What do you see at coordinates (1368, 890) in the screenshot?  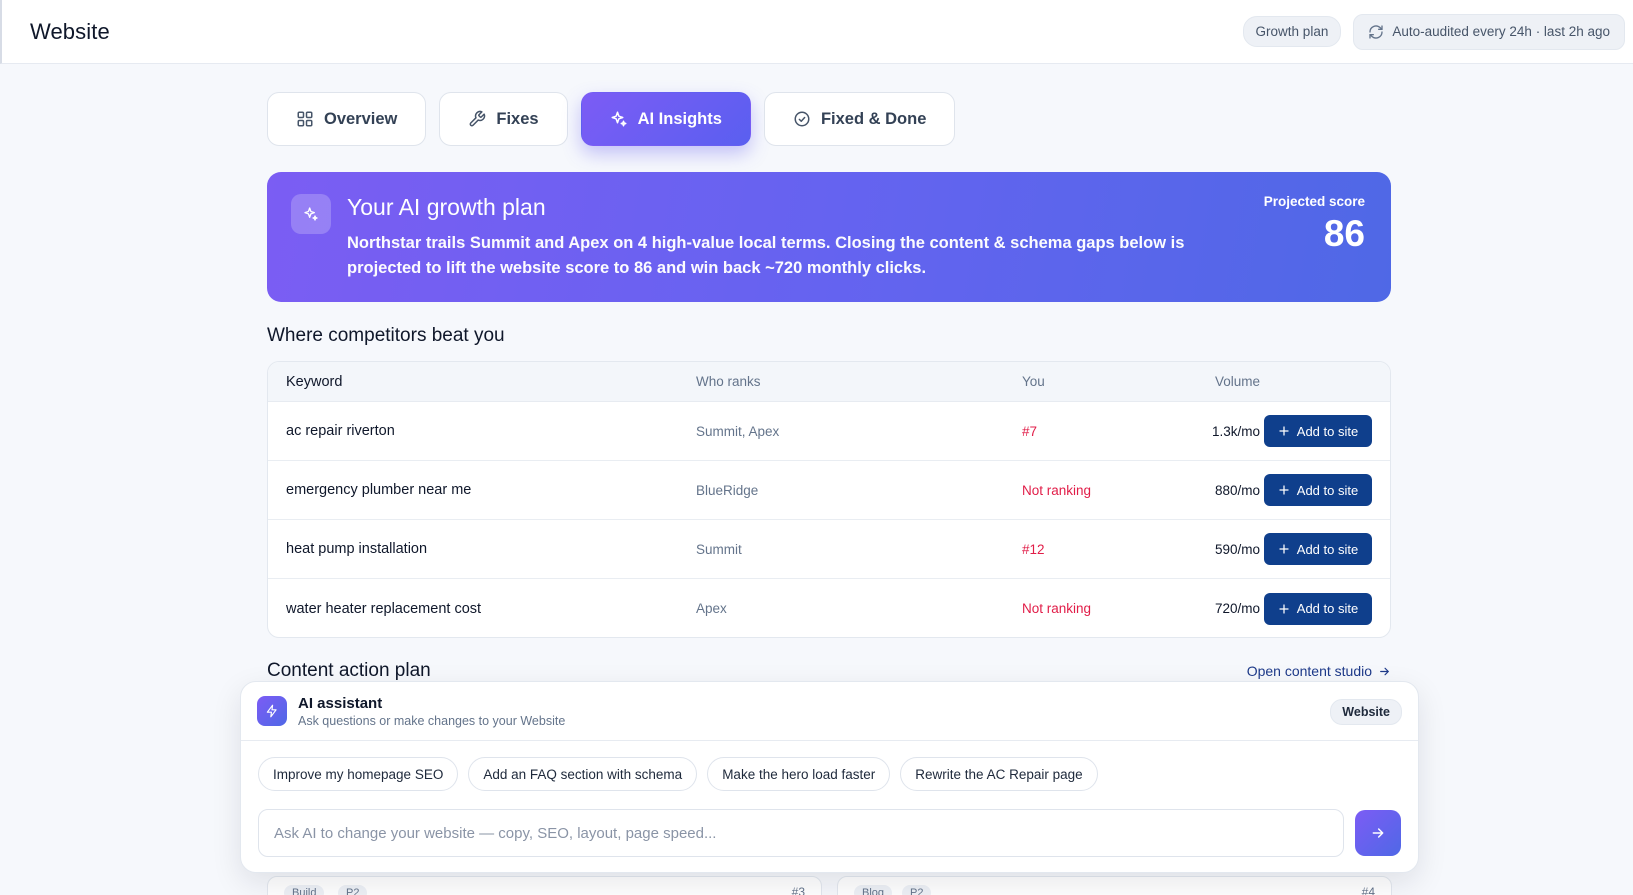 I see `card-number: #4` at bounding box center [1368, 890].